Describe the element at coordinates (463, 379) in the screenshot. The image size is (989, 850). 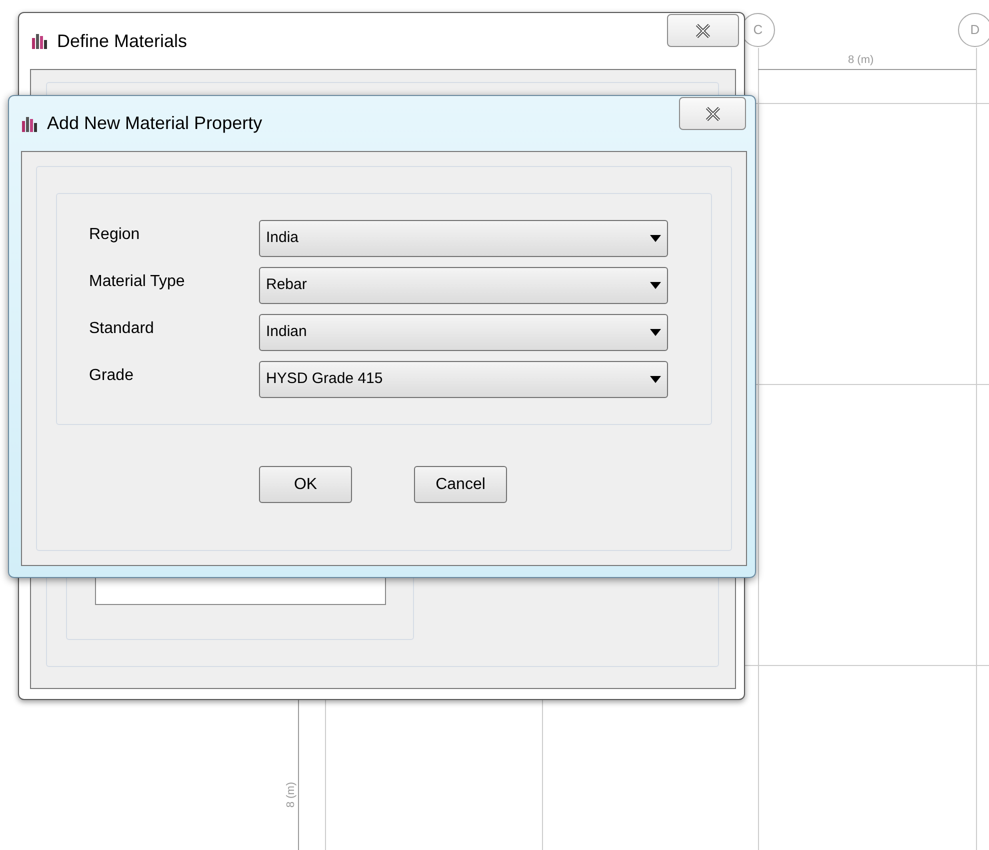
I see `dropdown: HYSD Grade 415` at that location.